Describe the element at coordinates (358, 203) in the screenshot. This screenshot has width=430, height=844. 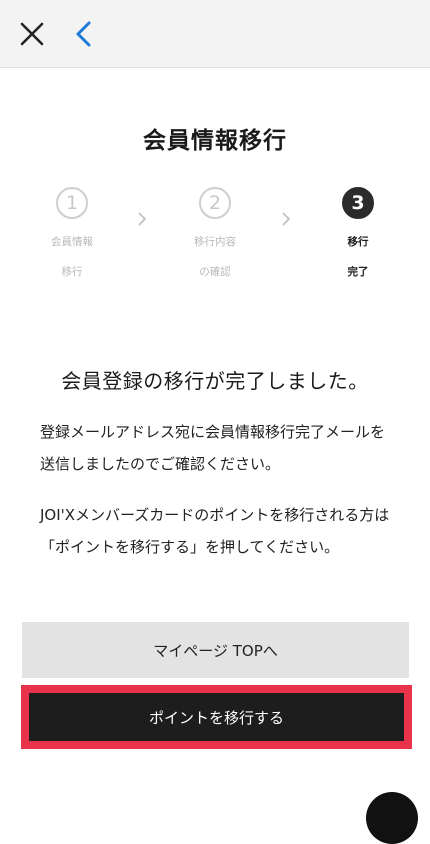
I see `step-number: 3` at that location.